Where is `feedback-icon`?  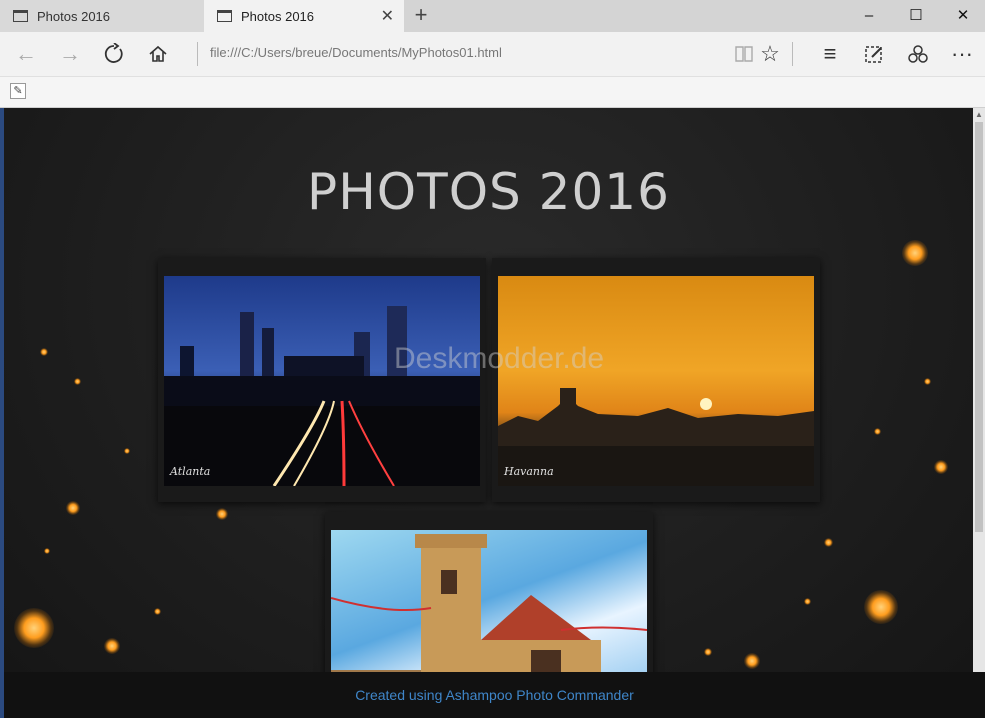 feedback-icon is located at coordinates (918, 54).